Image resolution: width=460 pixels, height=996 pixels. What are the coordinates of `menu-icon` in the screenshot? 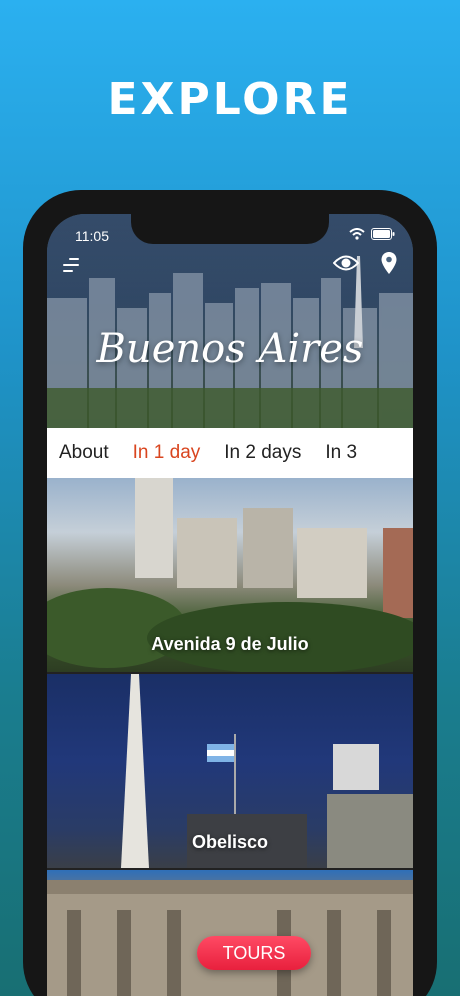 It's located at (72, 266).